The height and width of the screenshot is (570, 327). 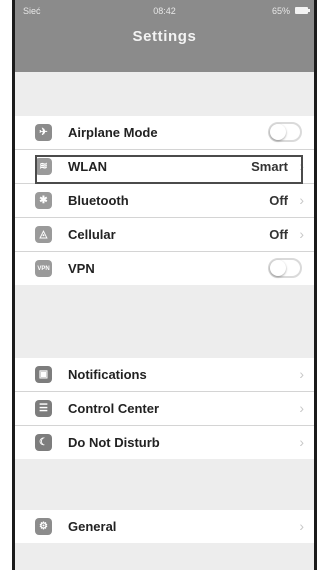 What do you see at coordinates (278, 200) in the screenshot?
I see `bluetooth-value: Off` at bounding box center [278, 200].